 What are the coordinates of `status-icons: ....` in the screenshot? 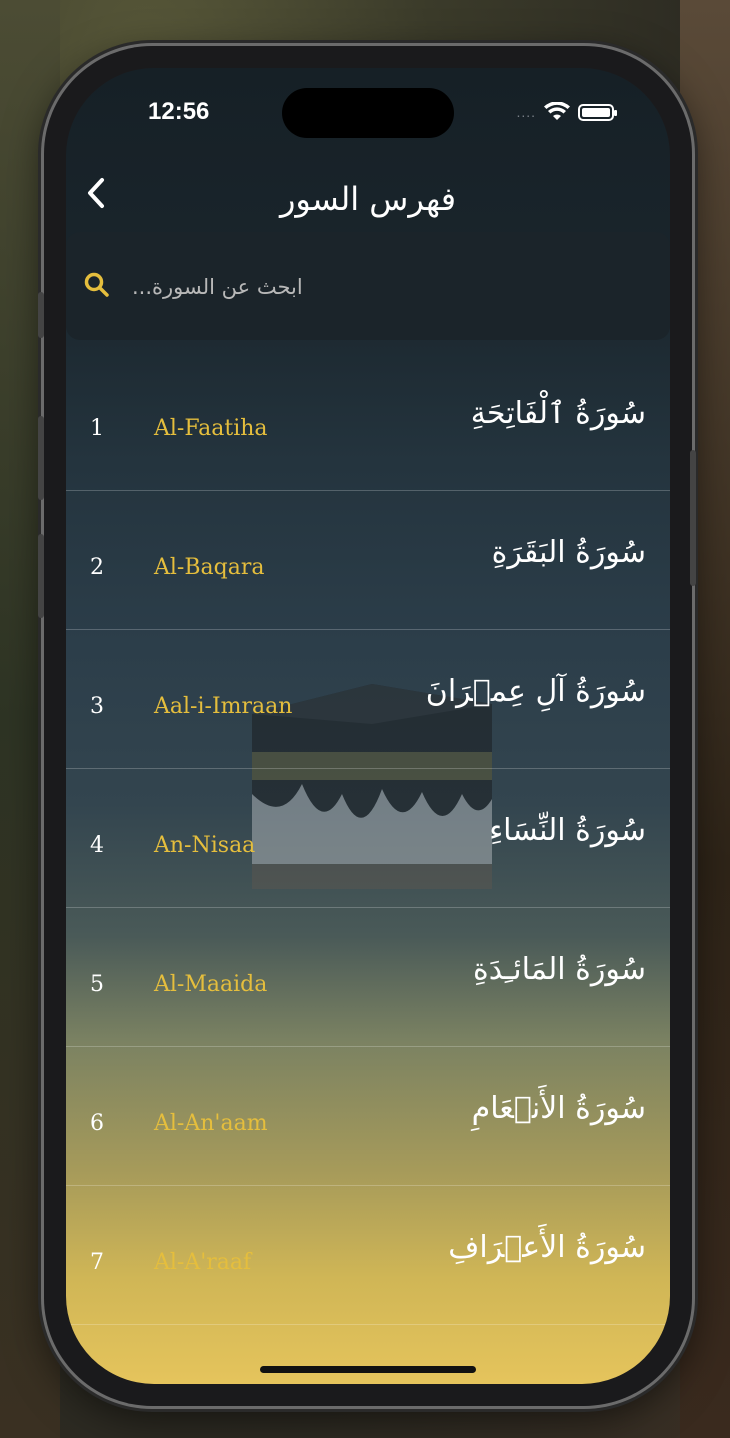 It's located at (566, 112).